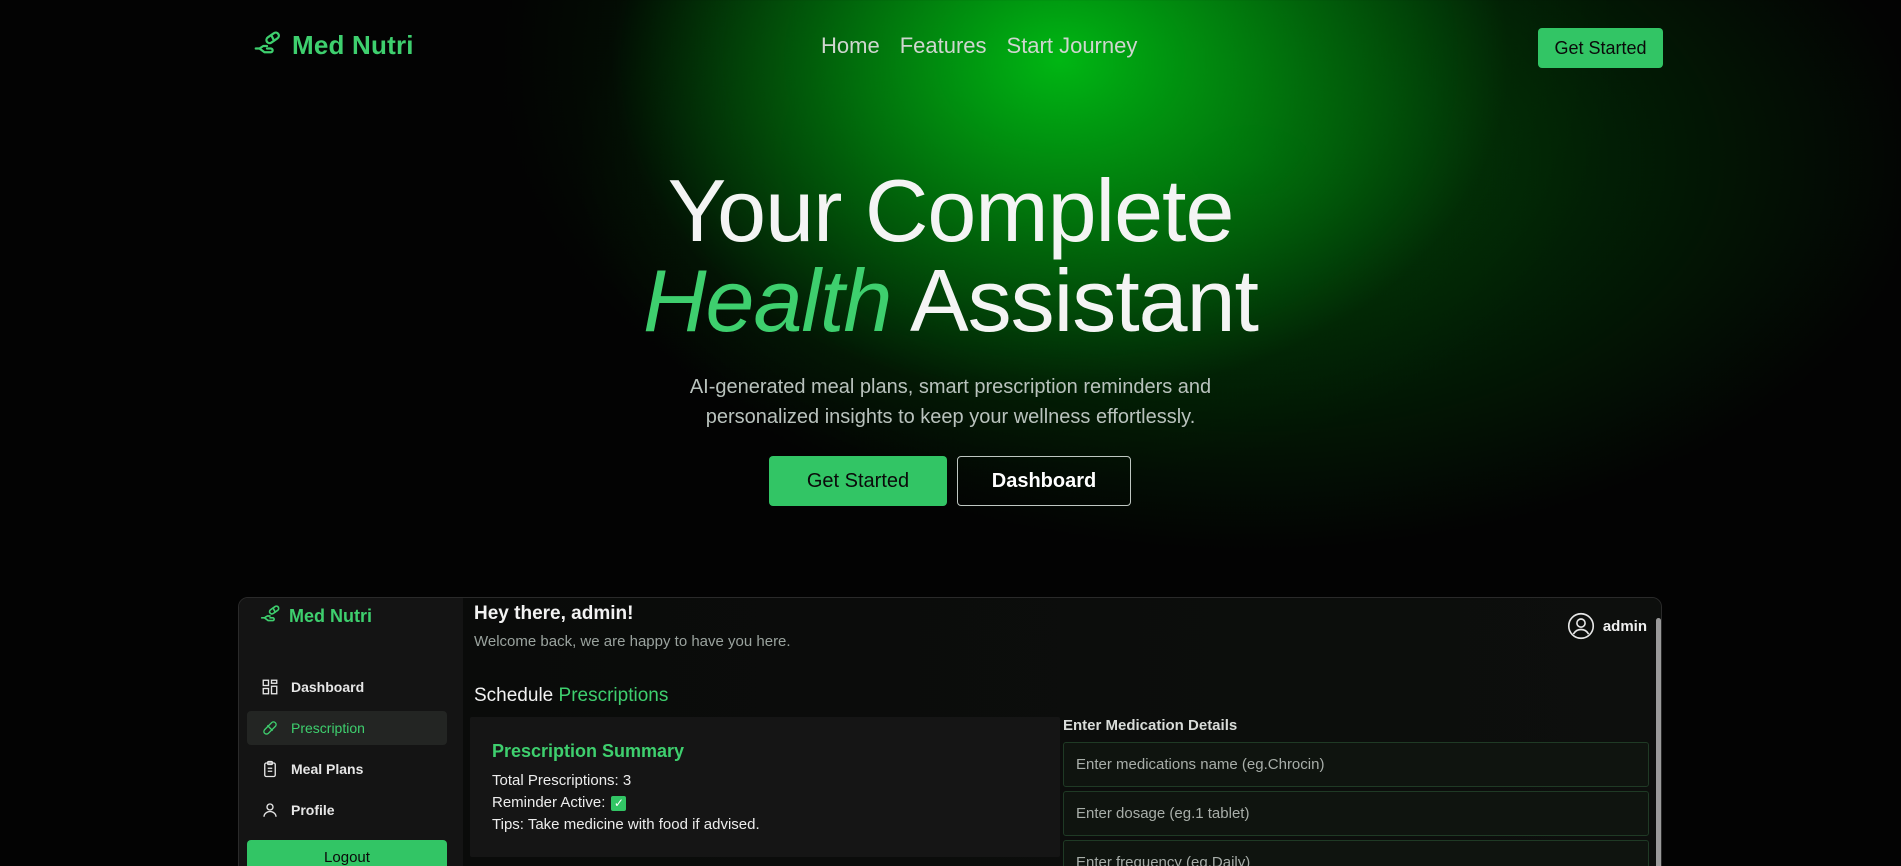  I want to click on sidebar-item-label: Meal Plans, so click(327, 769).